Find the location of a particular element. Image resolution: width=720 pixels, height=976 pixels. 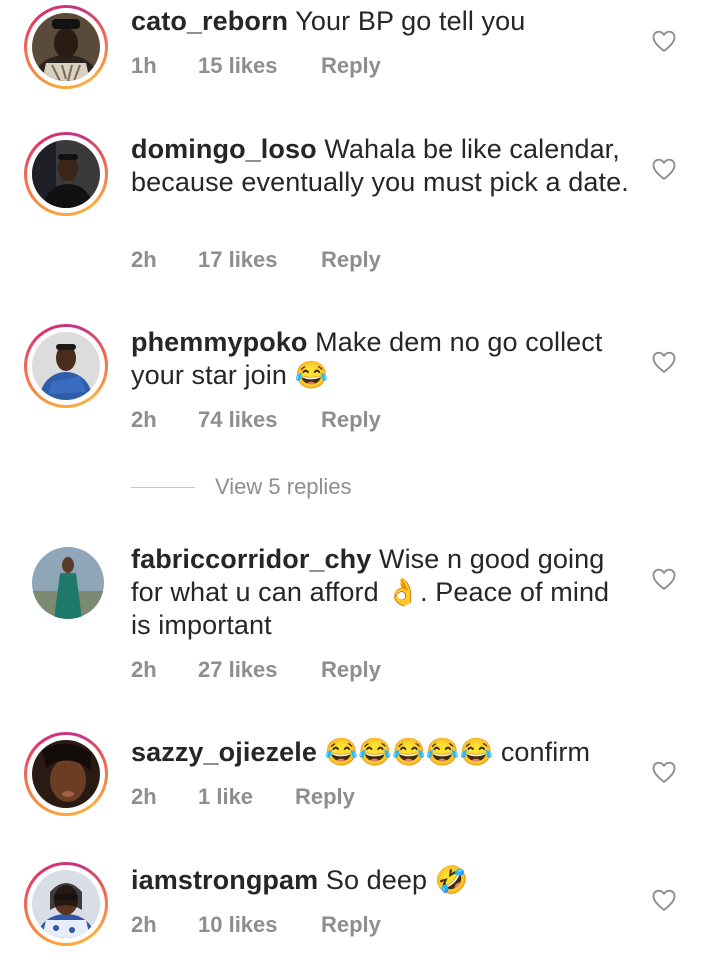

comment-meta: 2h 74 likes Reply is located at coordinates (256, 420).